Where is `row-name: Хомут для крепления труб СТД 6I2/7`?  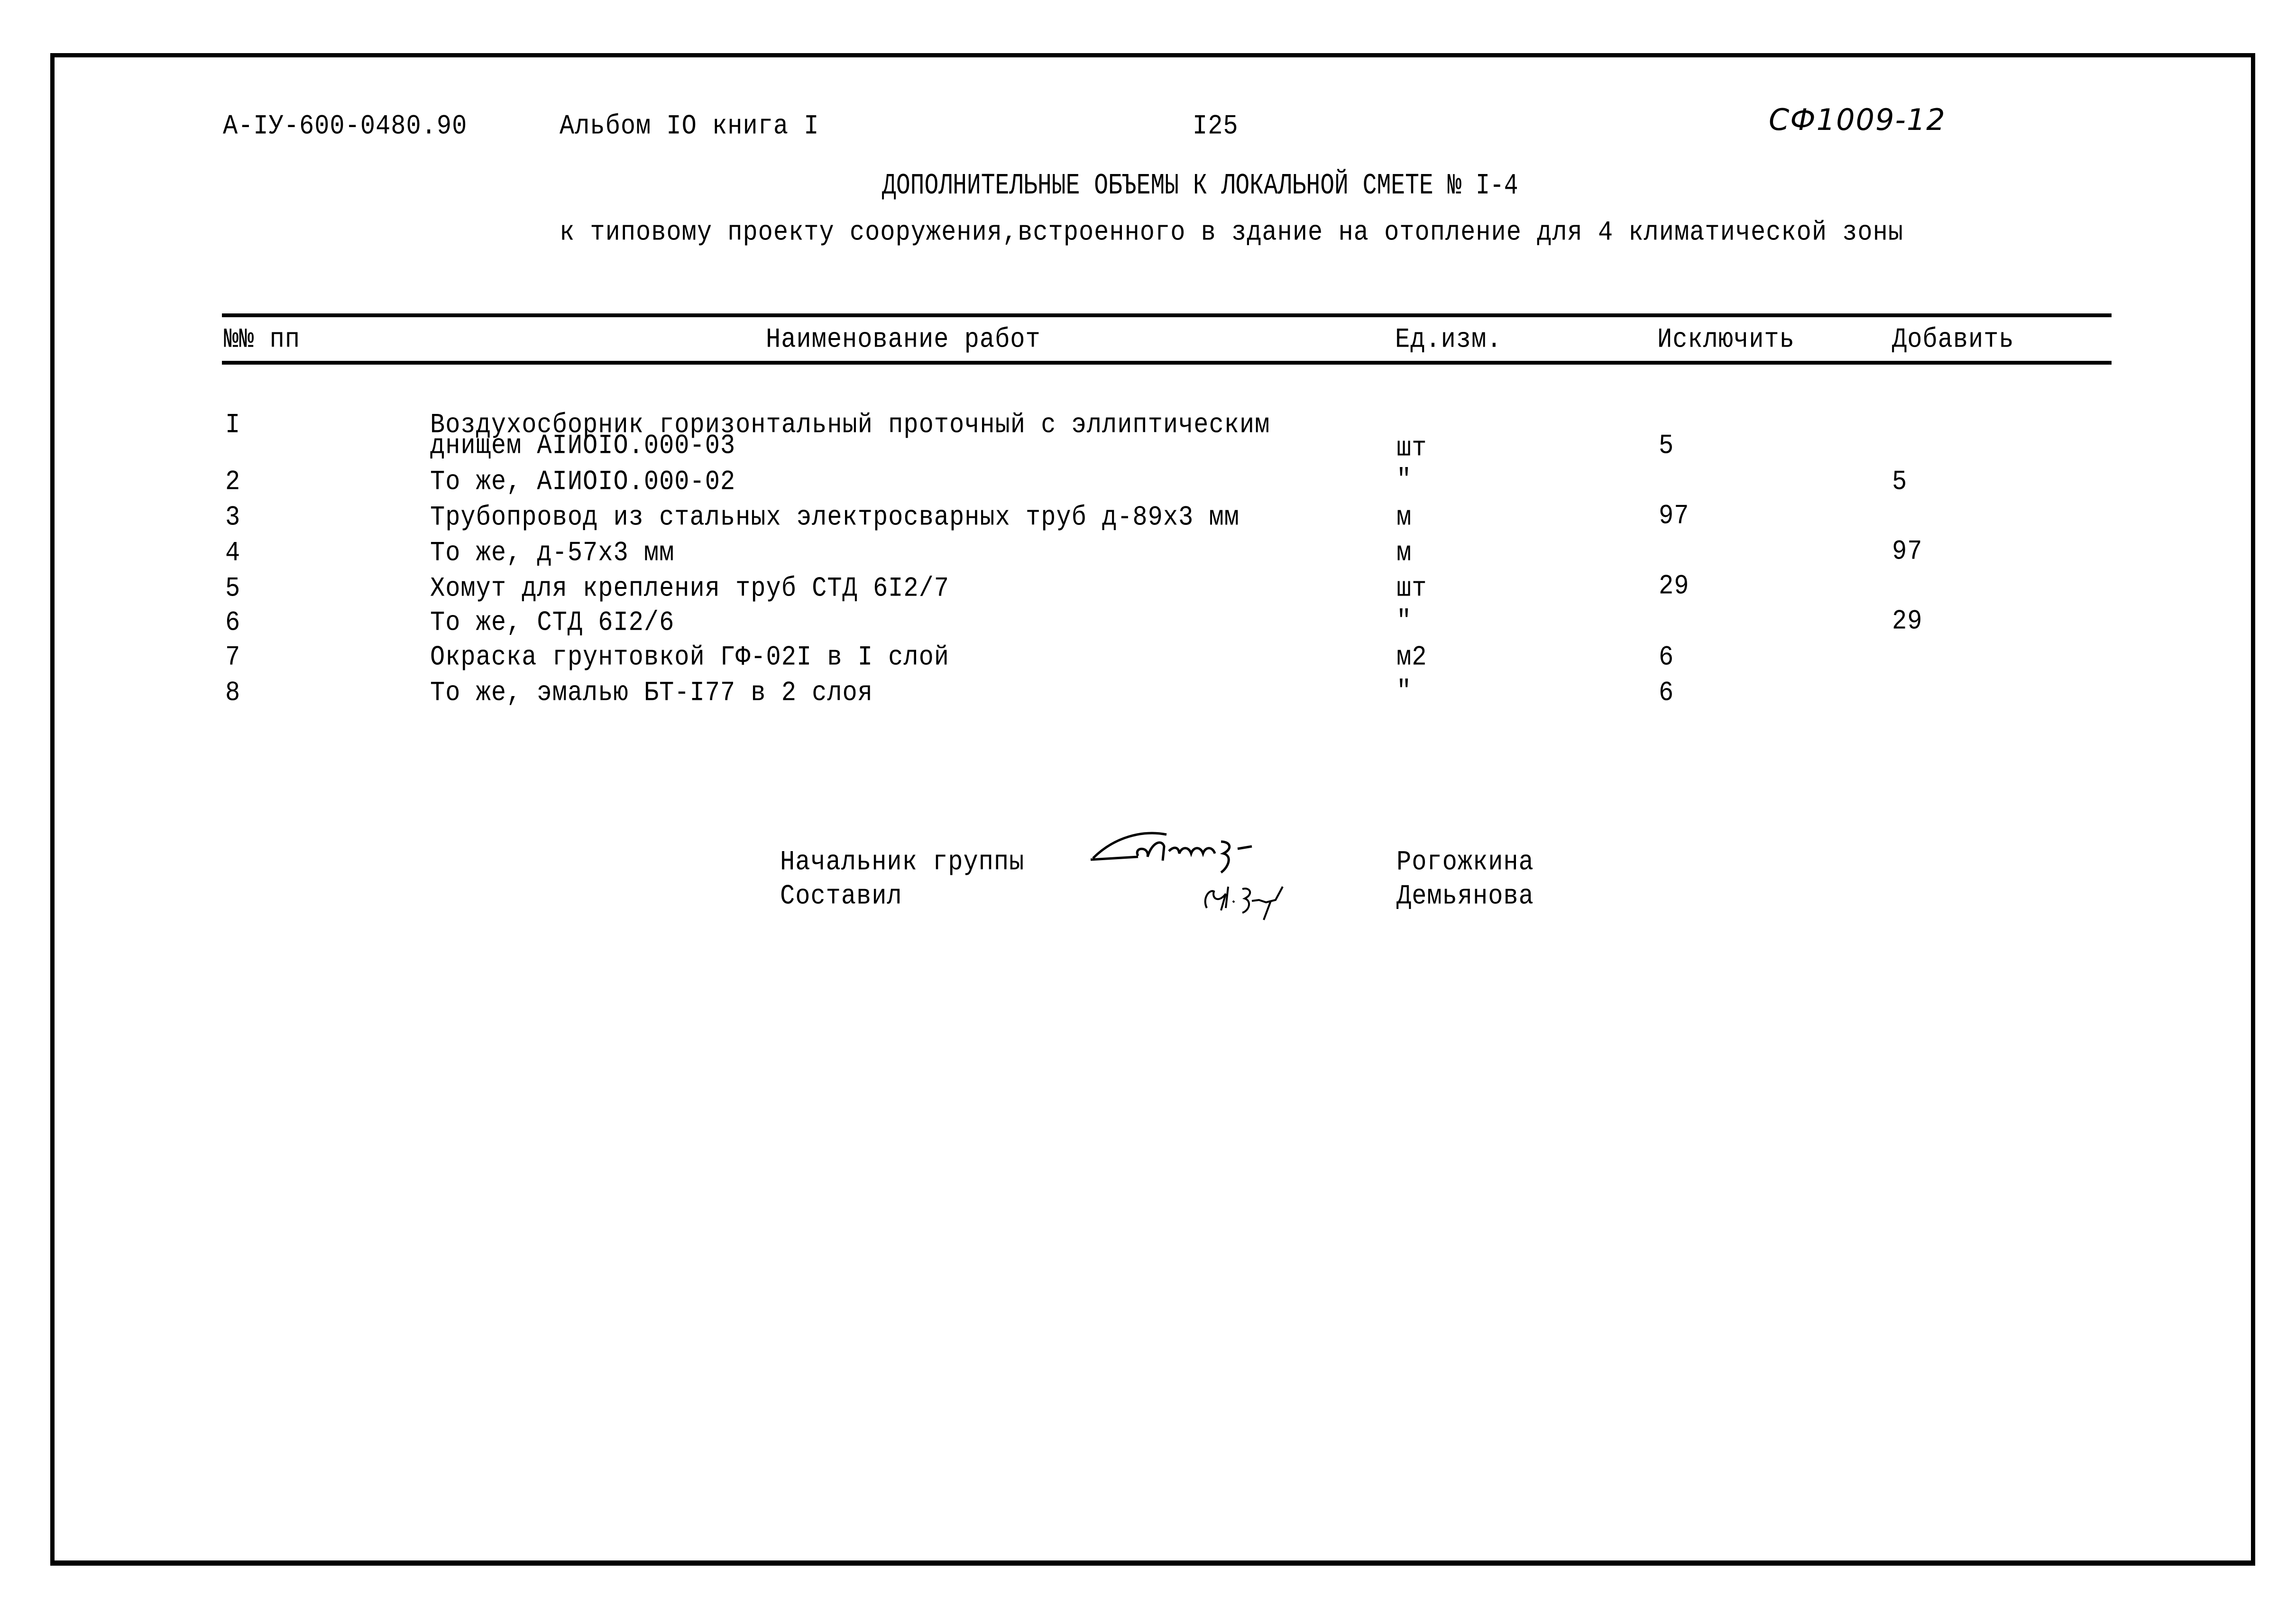 row-name: Хомут для крепления труб СТД 6I2/7 is located at coordinates (689, 589).